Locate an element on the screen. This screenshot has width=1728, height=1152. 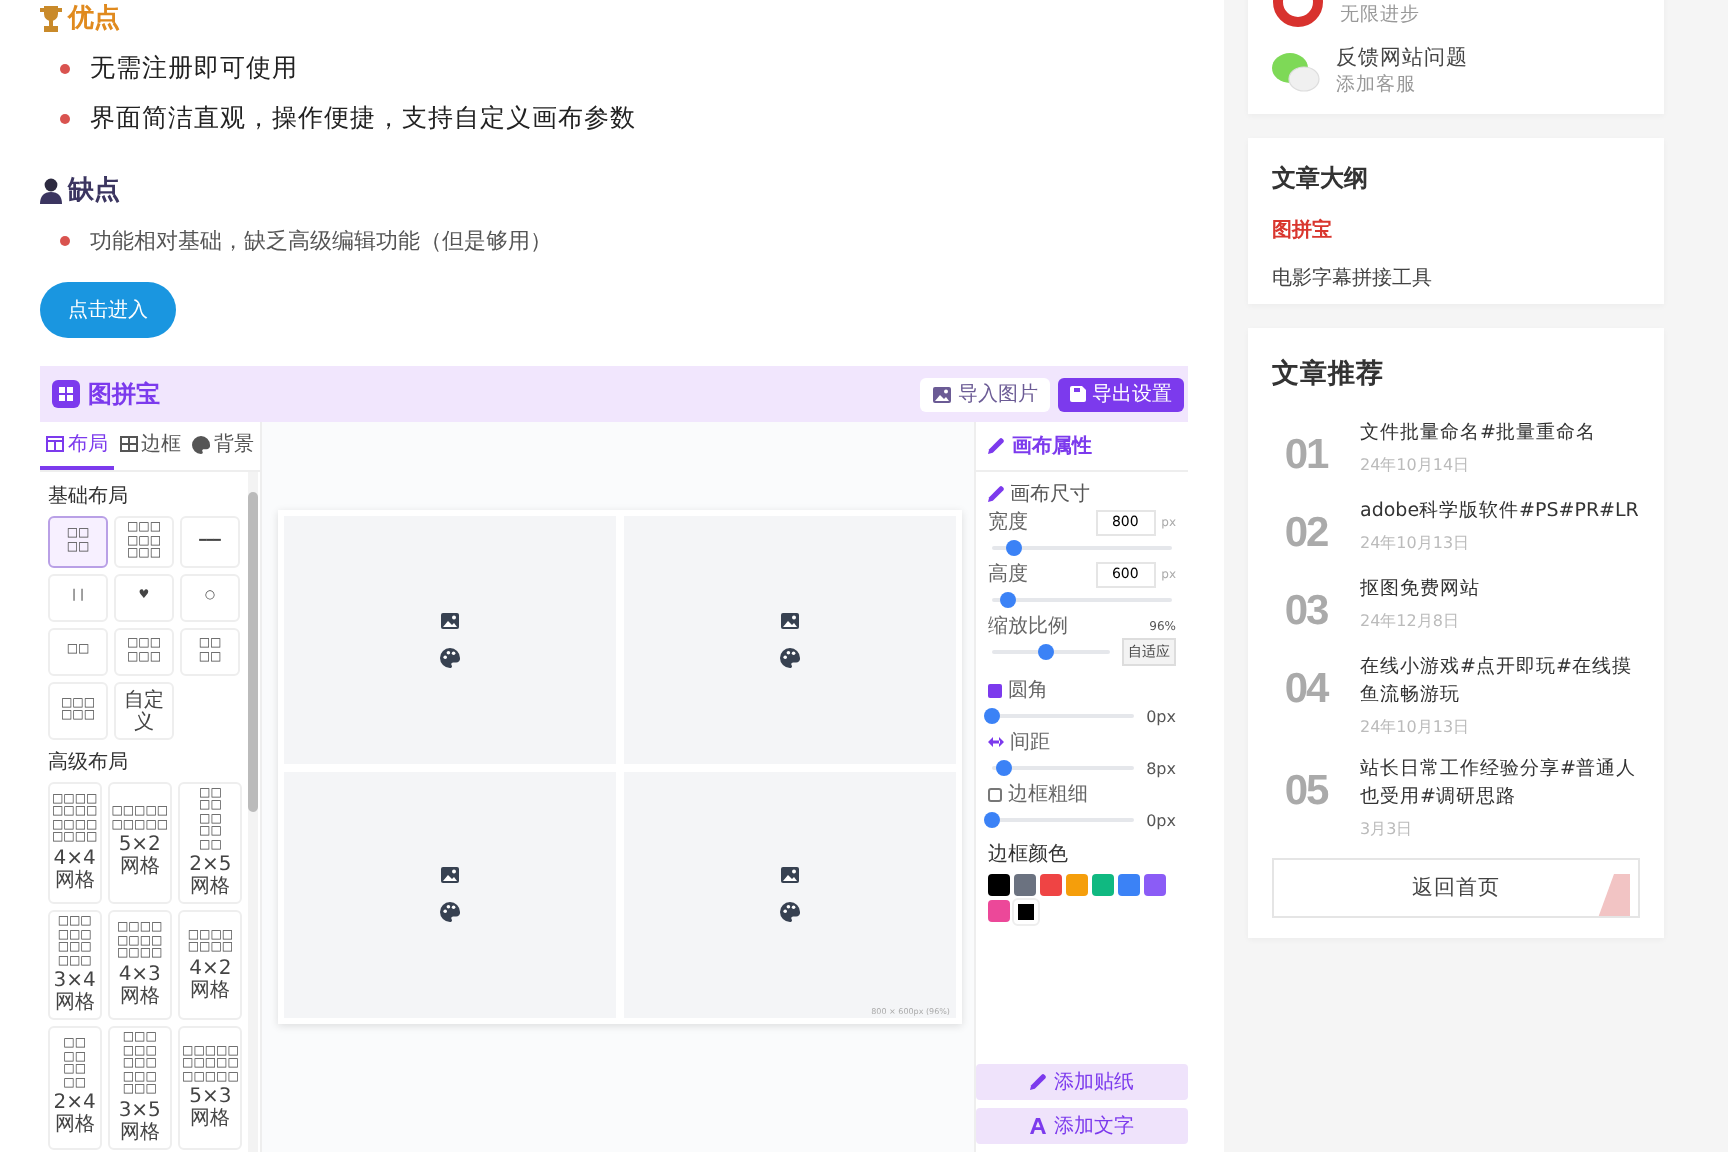
app-title: 图拼宝 is located at coordinates (124, 394).